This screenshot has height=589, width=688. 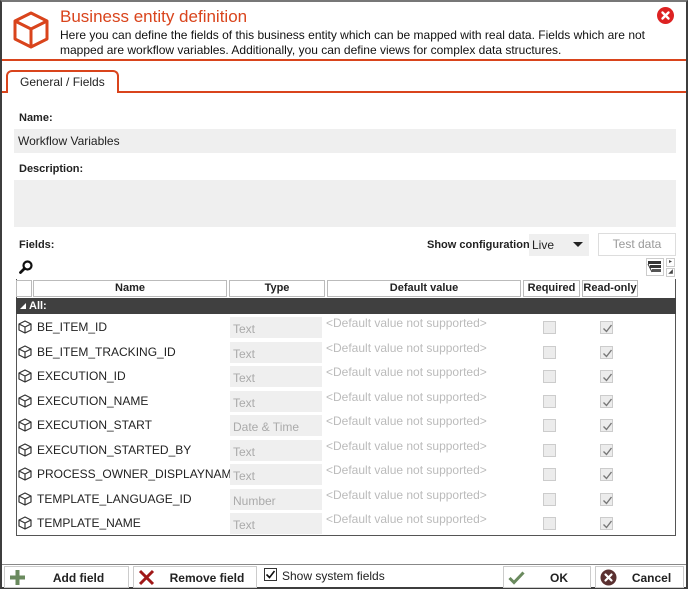 I want to click on remove-field-label: Remove field, so click(x=207, y=578).